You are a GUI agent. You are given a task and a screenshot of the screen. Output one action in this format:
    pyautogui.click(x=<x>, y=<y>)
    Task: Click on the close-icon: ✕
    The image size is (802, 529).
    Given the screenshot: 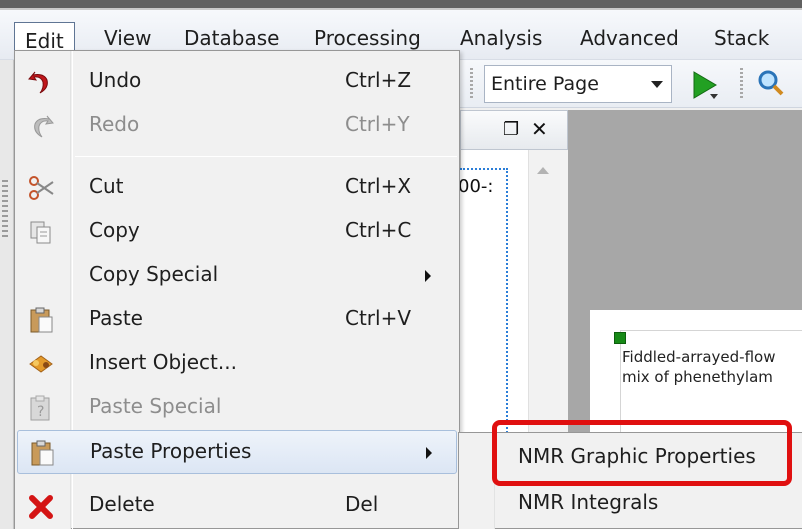 What is the action you would take?
    pyautogui.click(x=539, y=129)
    